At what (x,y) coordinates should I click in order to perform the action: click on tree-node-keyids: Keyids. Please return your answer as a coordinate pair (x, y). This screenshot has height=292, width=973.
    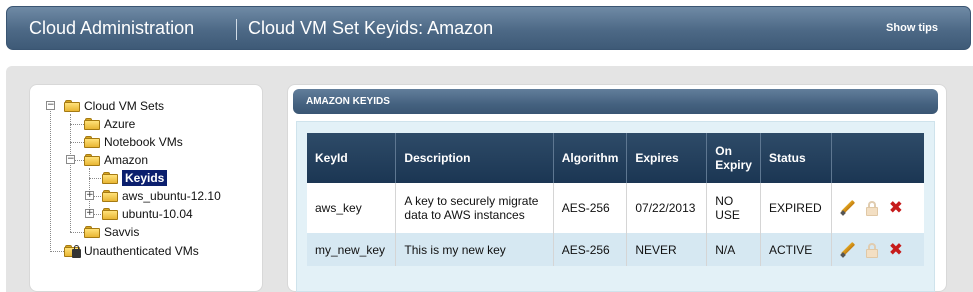
    Looking at the image, I should click on (135, 178).